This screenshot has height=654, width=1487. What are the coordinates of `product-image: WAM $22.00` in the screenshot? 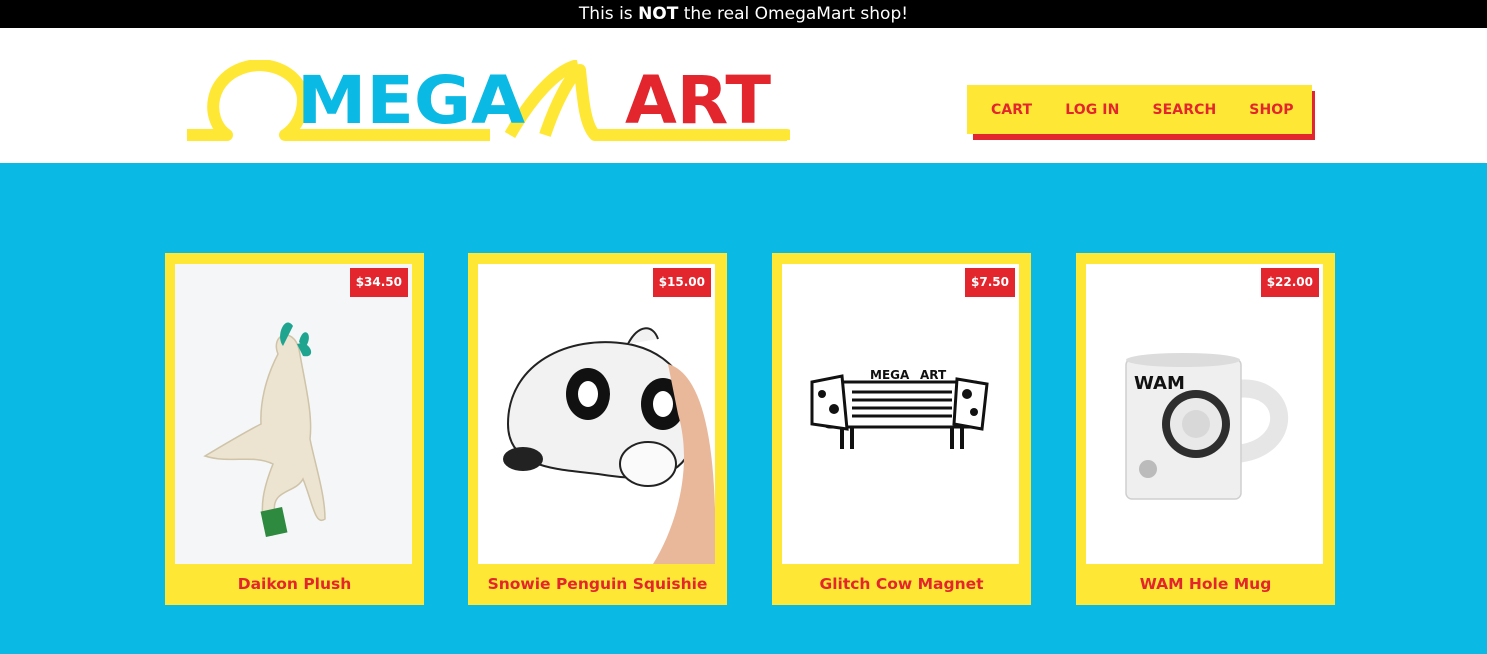 It's located at (1204, 414).